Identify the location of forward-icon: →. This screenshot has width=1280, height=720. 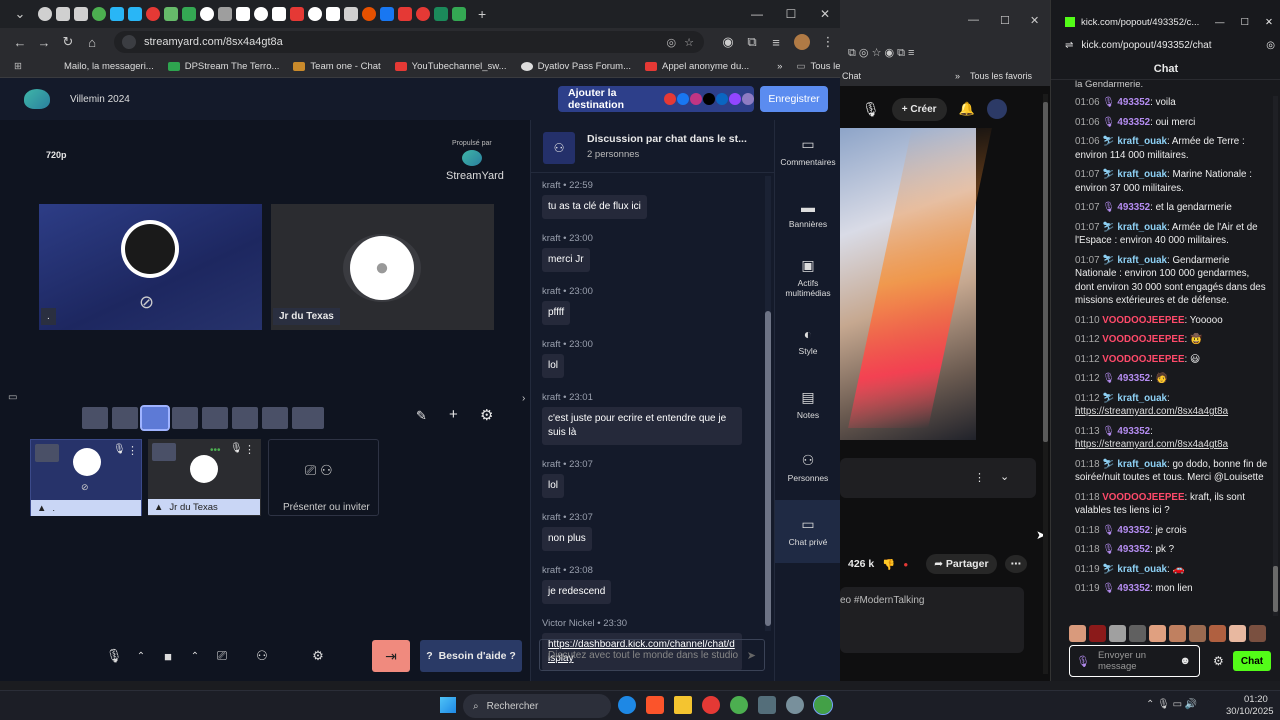
(44, 42).